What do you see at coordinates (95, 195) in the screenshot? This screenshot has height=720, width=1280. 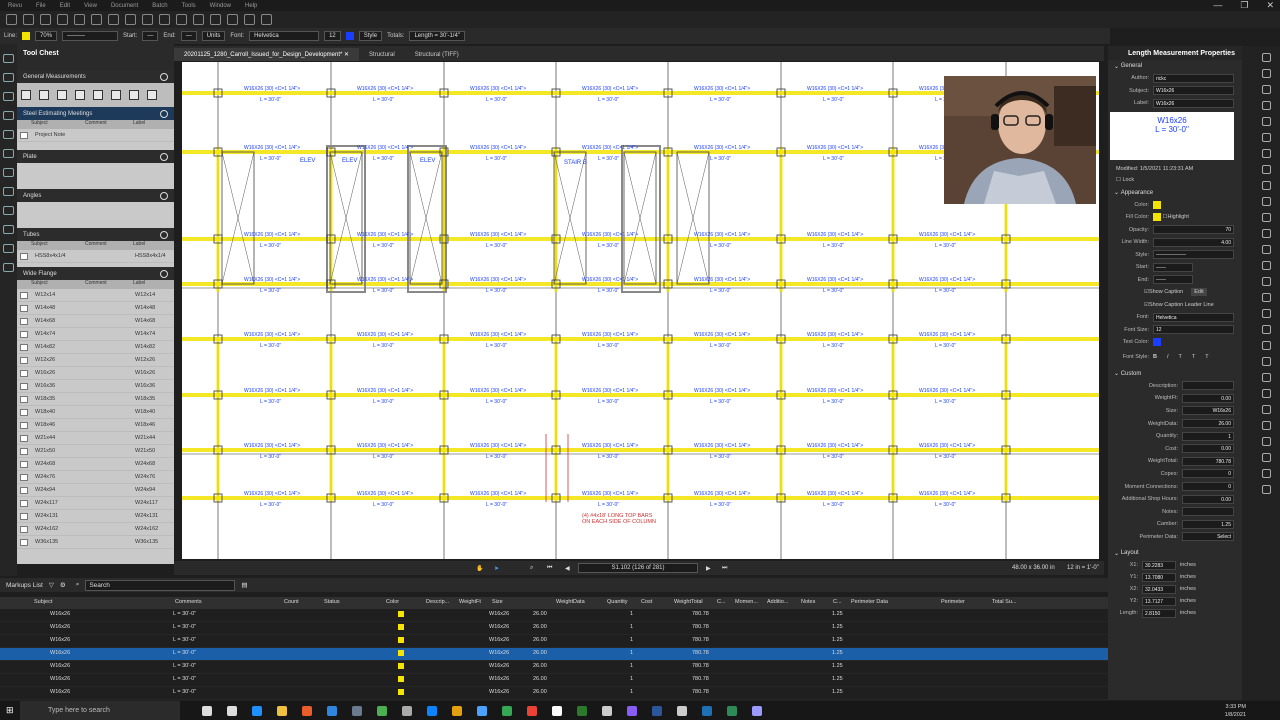 I see `section-angles: Angles` at bounding box center [95, 195].